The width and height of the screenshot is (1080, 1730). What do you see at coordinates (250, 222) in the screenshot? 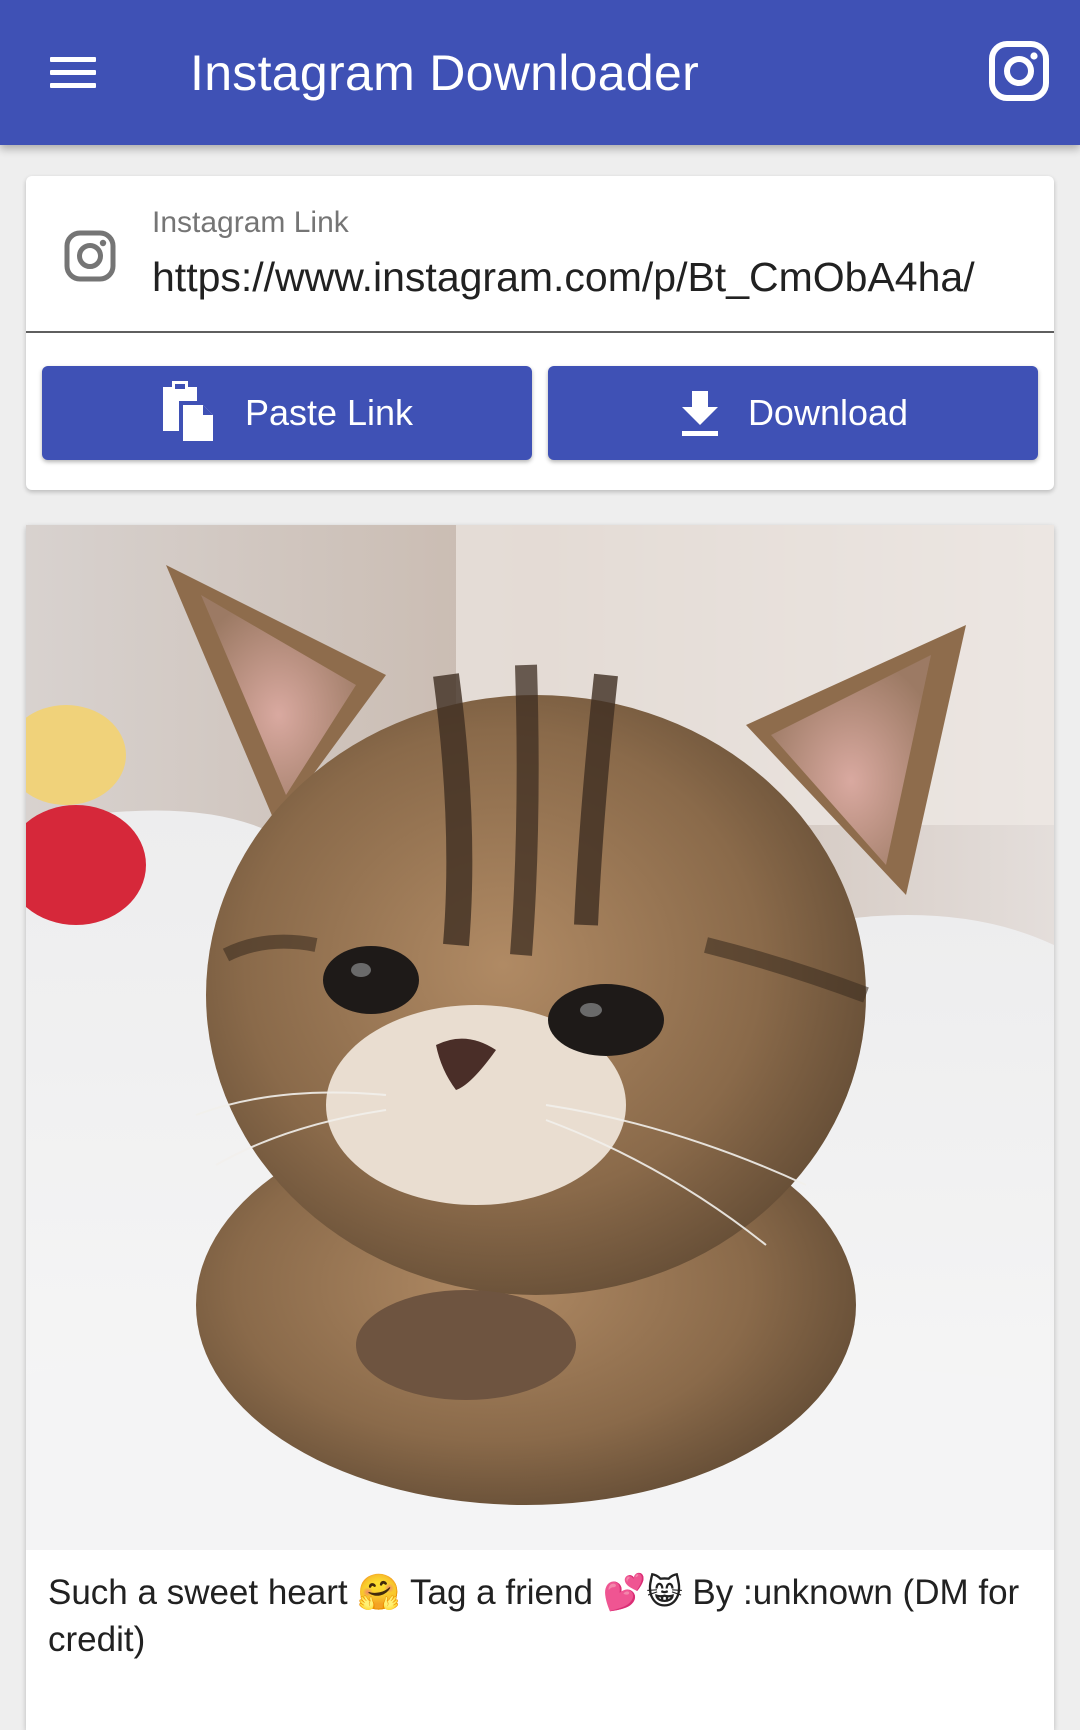
I see `instagram-link-label: Instagram Link` at bounding box center [250, 222].